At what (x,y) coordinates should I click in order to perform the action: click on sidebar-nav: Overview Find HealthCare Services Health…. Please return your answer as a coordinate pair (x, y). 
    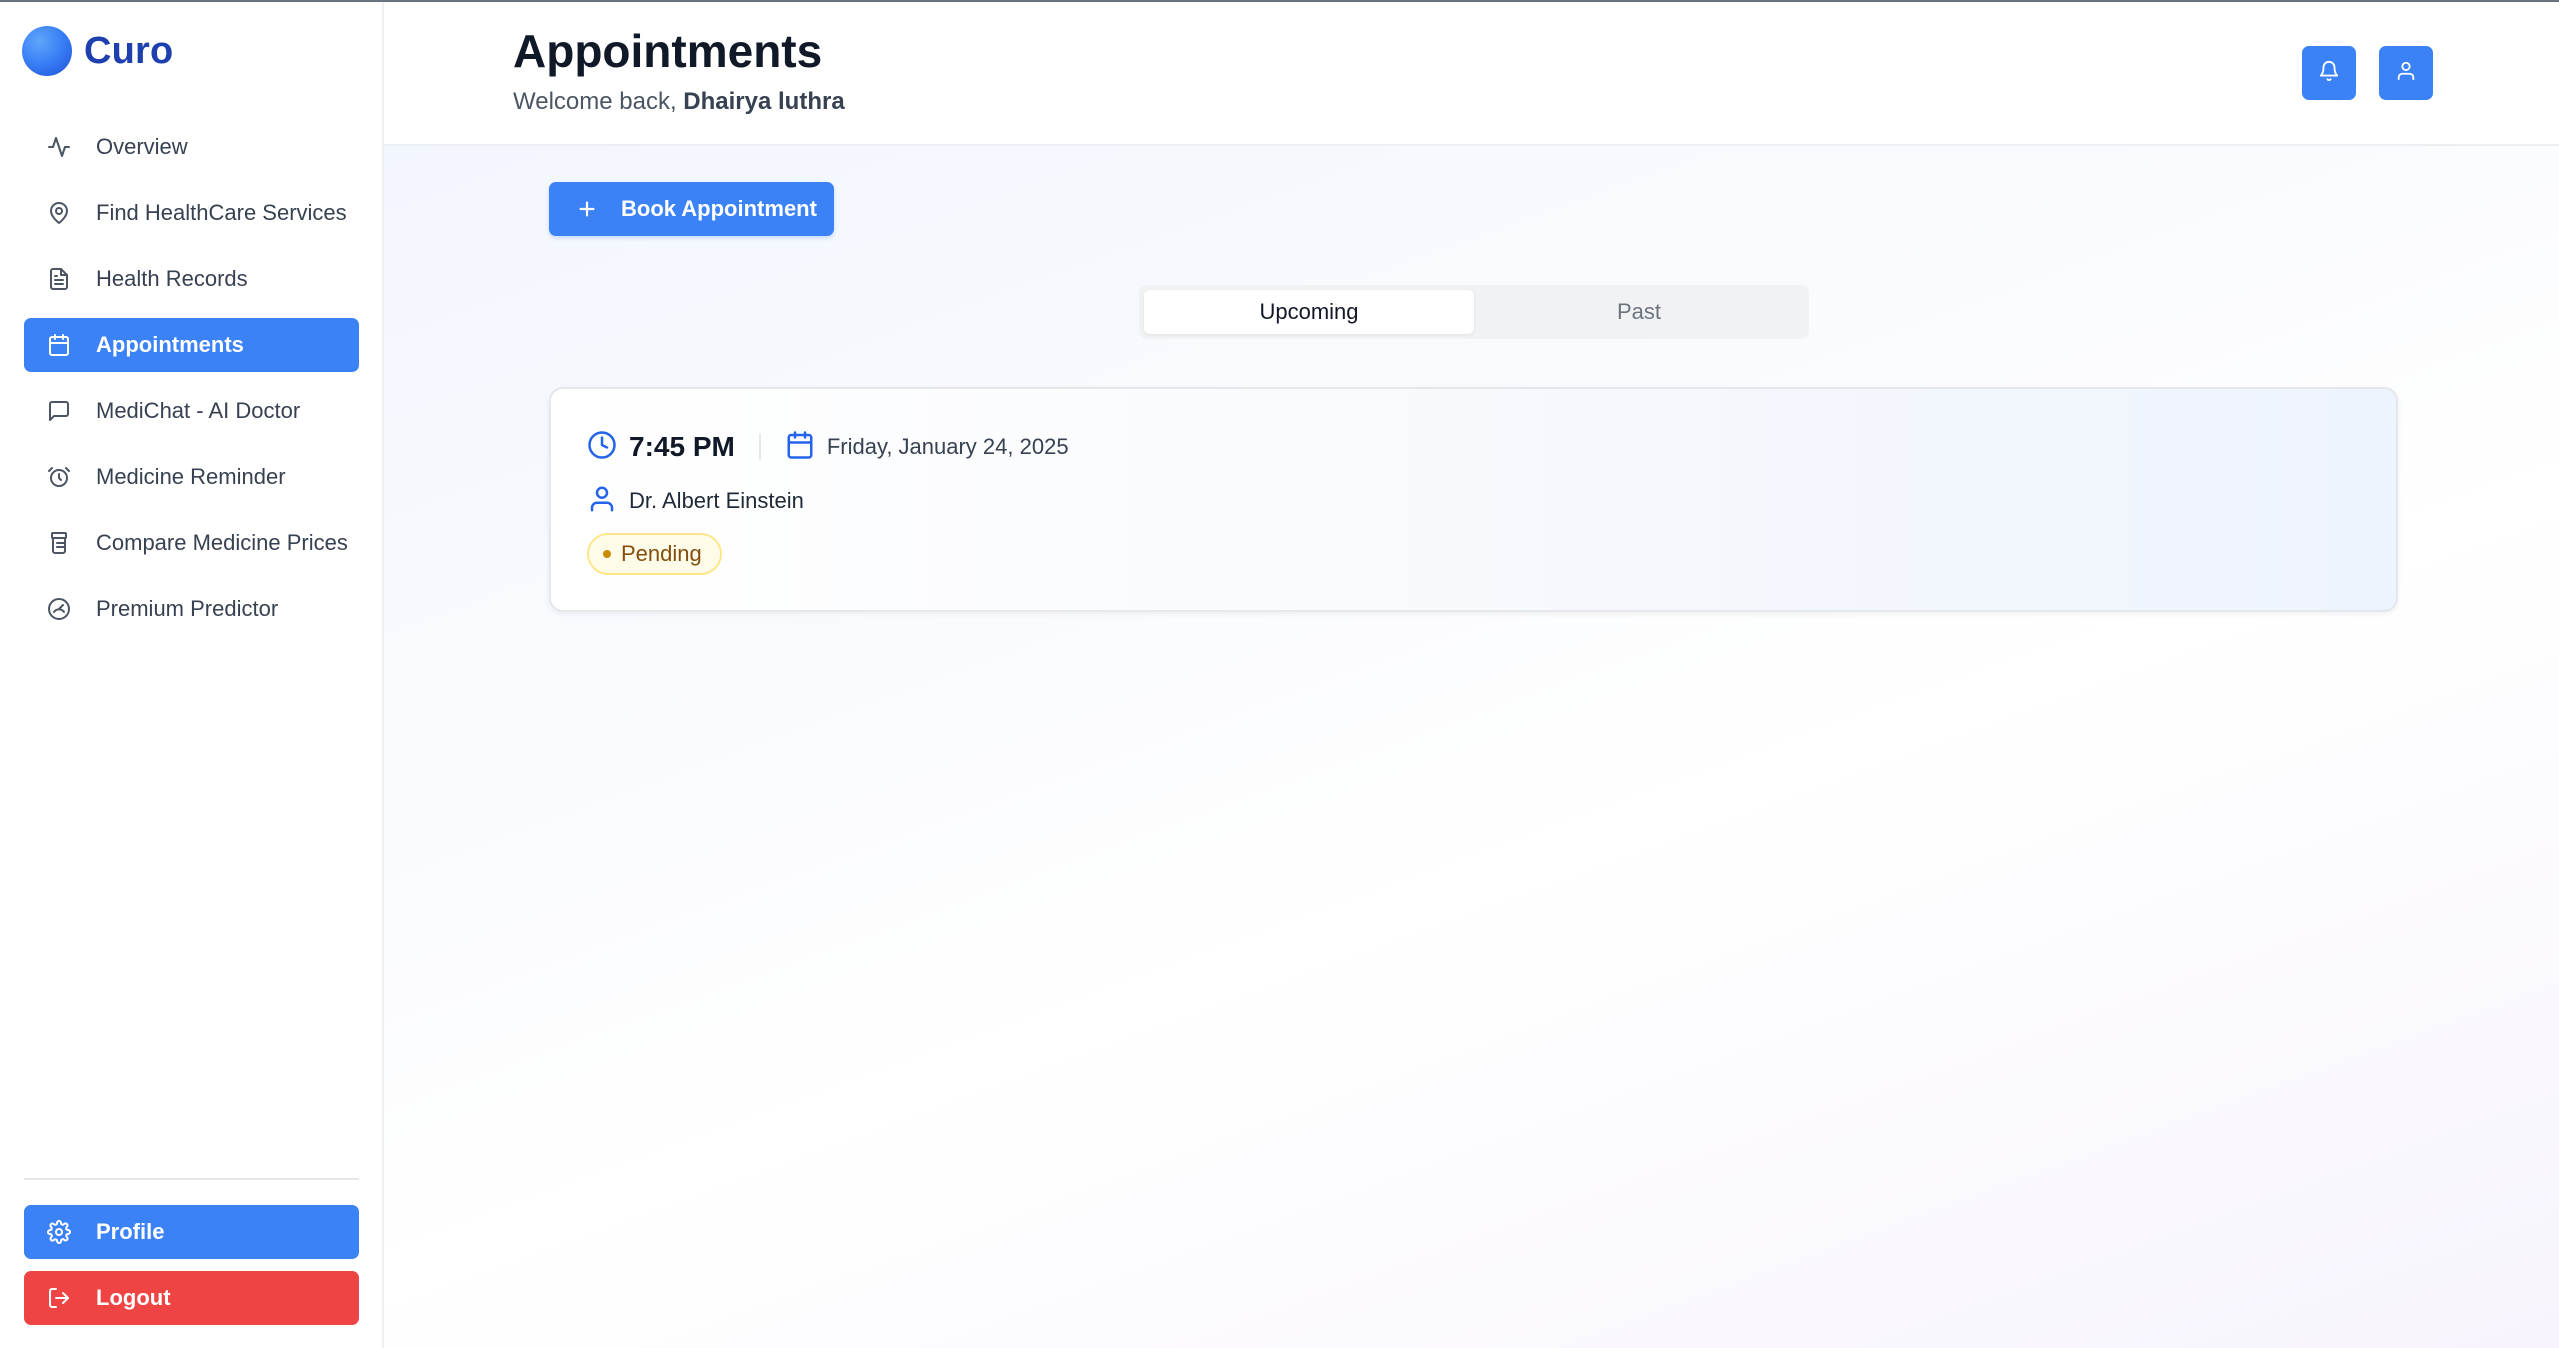
    Looking at the image, I should click on (191, 384).